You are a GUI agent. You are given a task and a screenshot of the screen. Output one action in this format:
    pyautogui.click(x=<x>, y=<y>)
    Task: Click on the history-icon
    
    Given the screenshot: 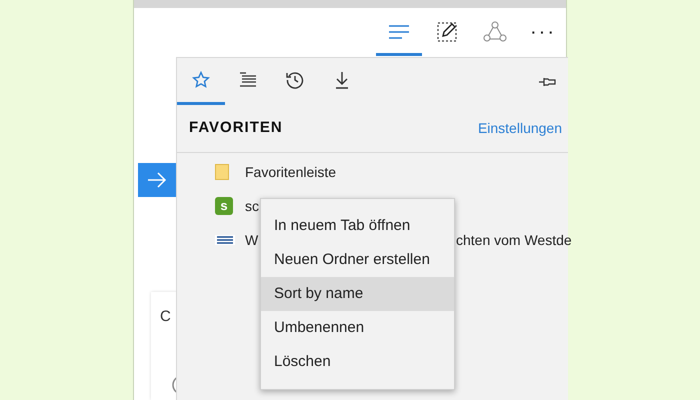 What is the action you would take?
    pyautogui.click(x=295, y=80)
    